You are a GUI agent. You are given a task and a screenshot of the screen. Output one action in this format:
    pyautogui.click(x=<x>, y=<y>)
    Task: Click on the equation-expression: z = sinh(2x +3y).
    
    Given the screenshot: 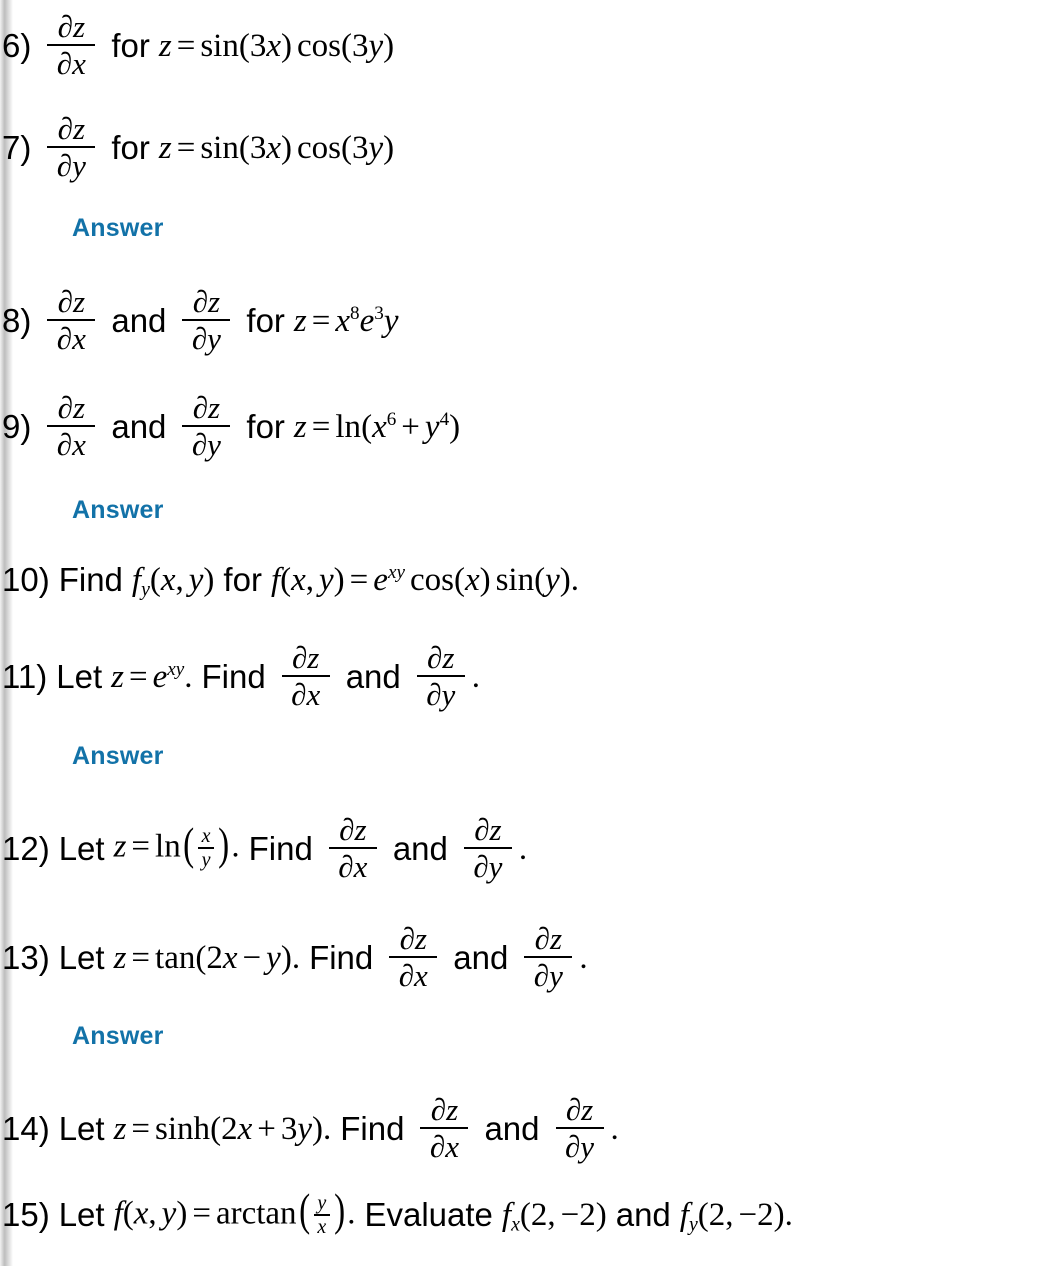 What is the action you would take?
    pyautogui.click(x=222, y=1128)
    